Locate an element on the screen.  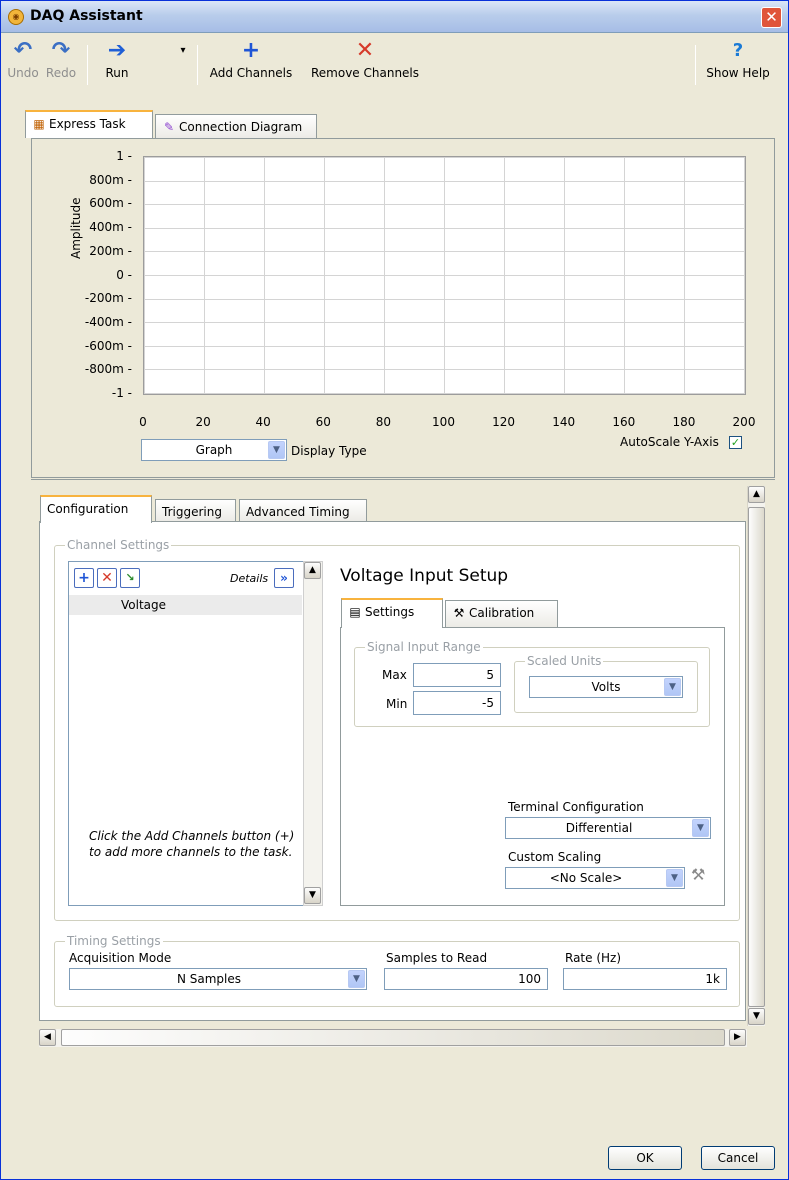
x-tick-label: 100 is located at coordinates (443, 422).